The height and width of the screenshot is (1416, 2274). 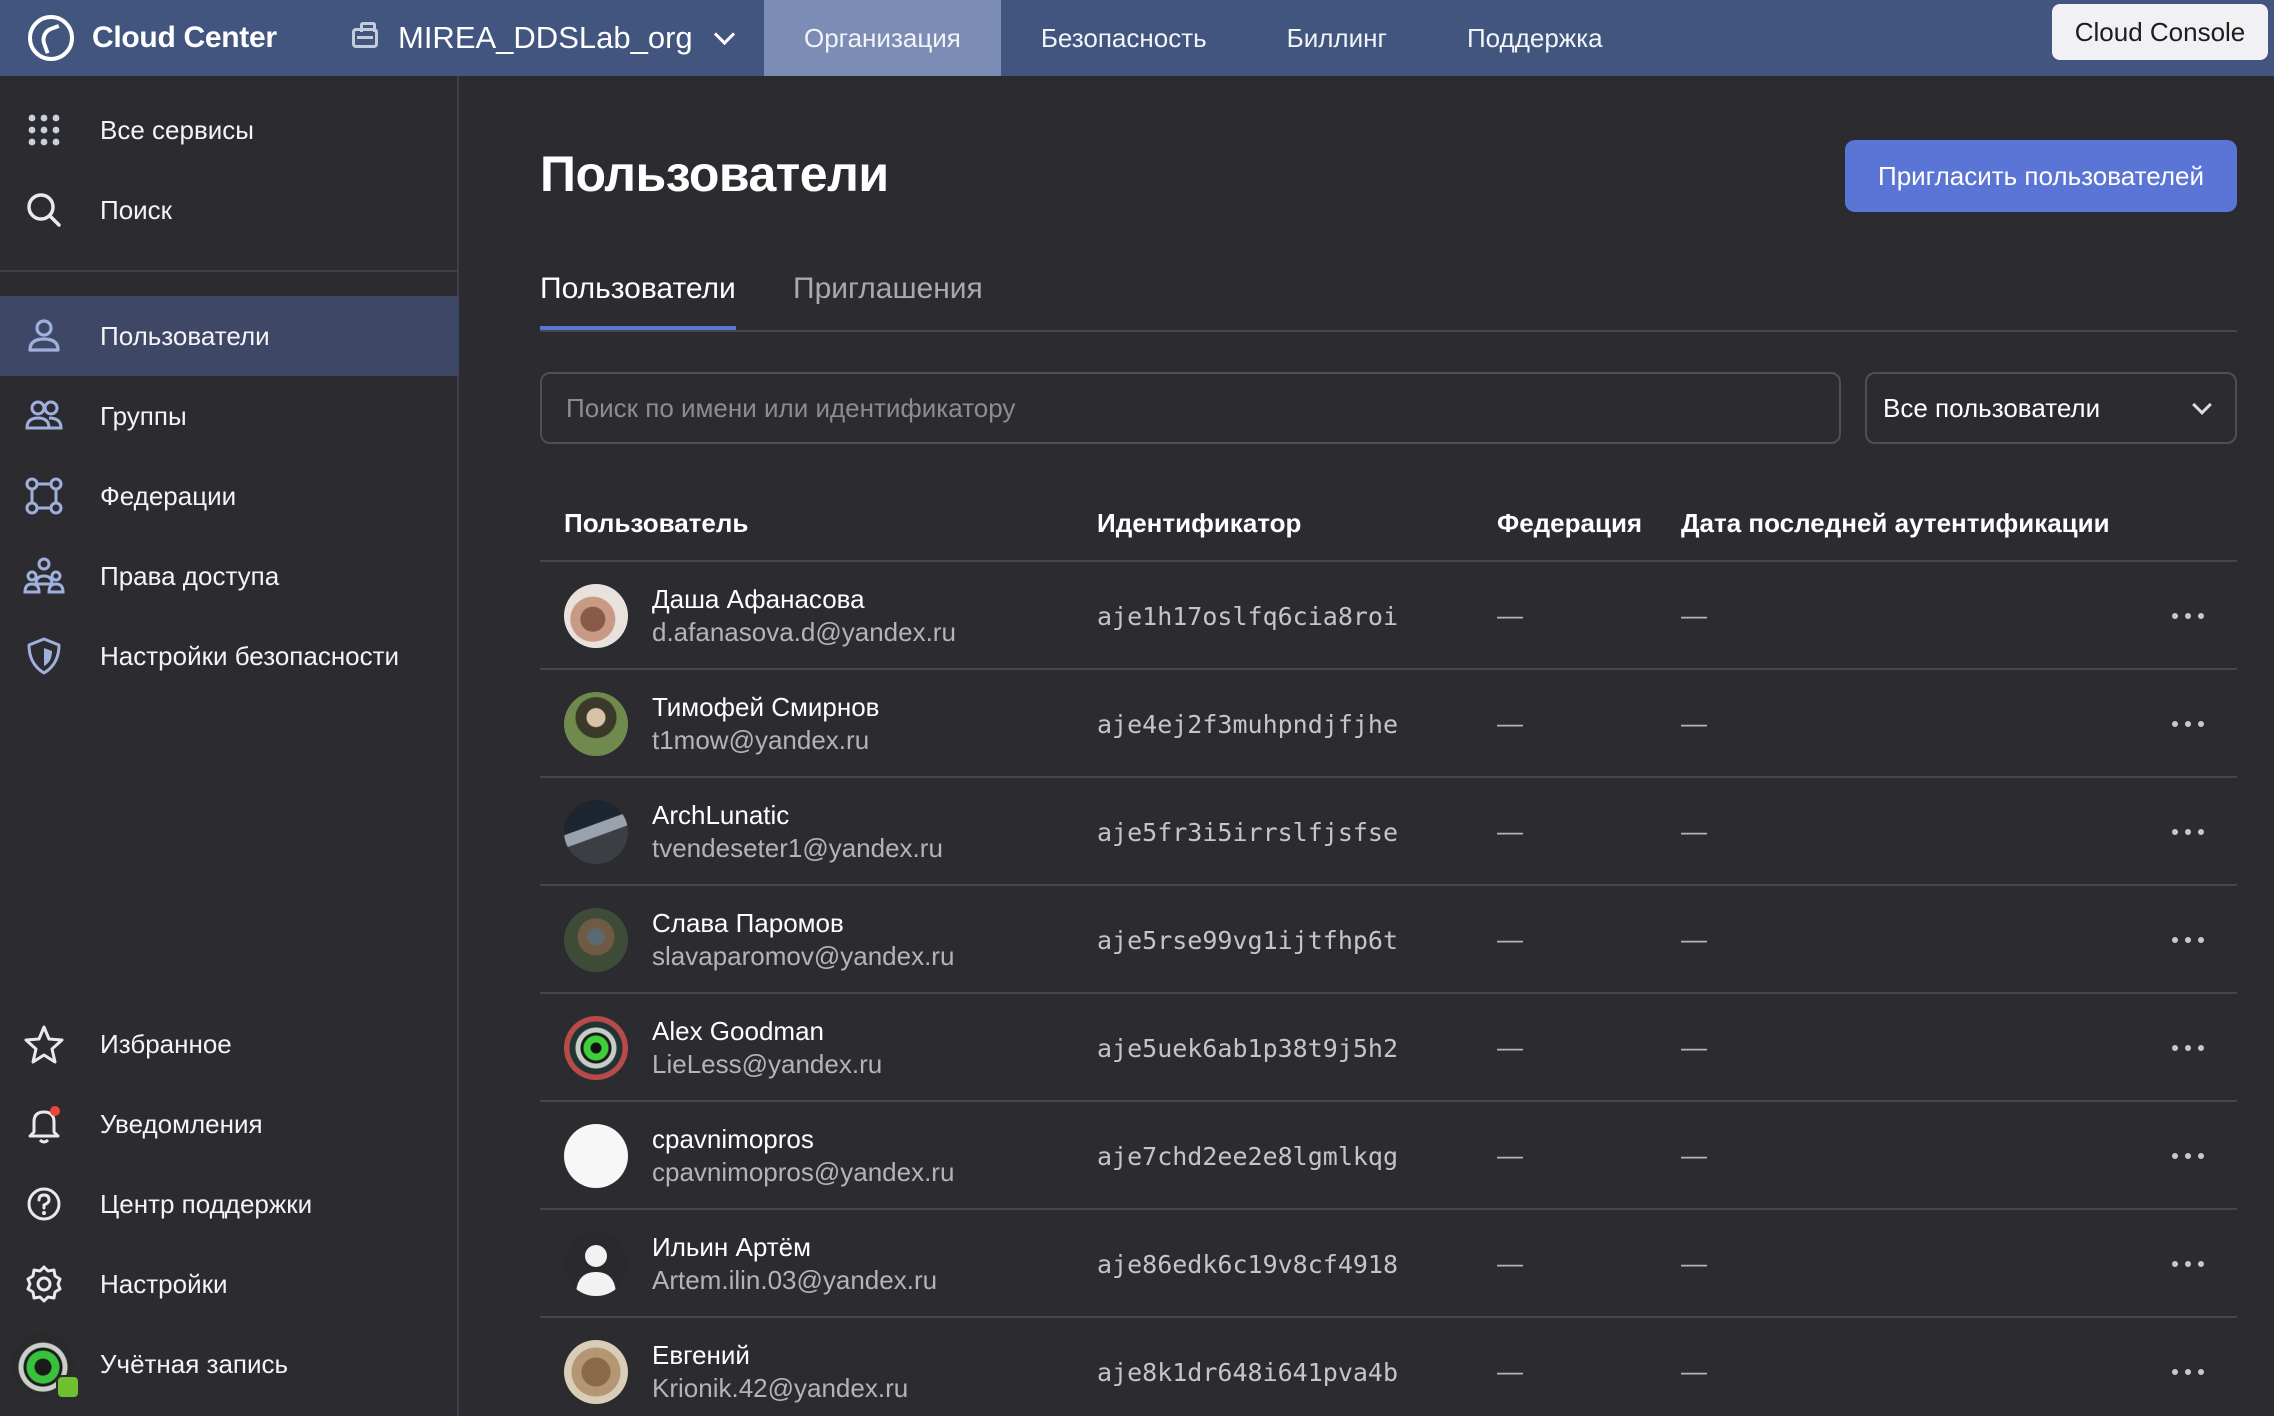 I want to click on gear-icon, so click(x=44, y=1284).